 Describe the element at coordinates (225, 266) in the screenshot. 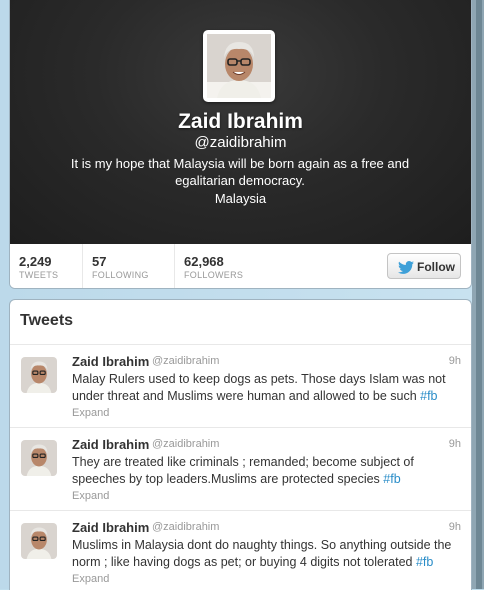

I see `stat-followers: 62,968 FOLLOWERS` at that location.